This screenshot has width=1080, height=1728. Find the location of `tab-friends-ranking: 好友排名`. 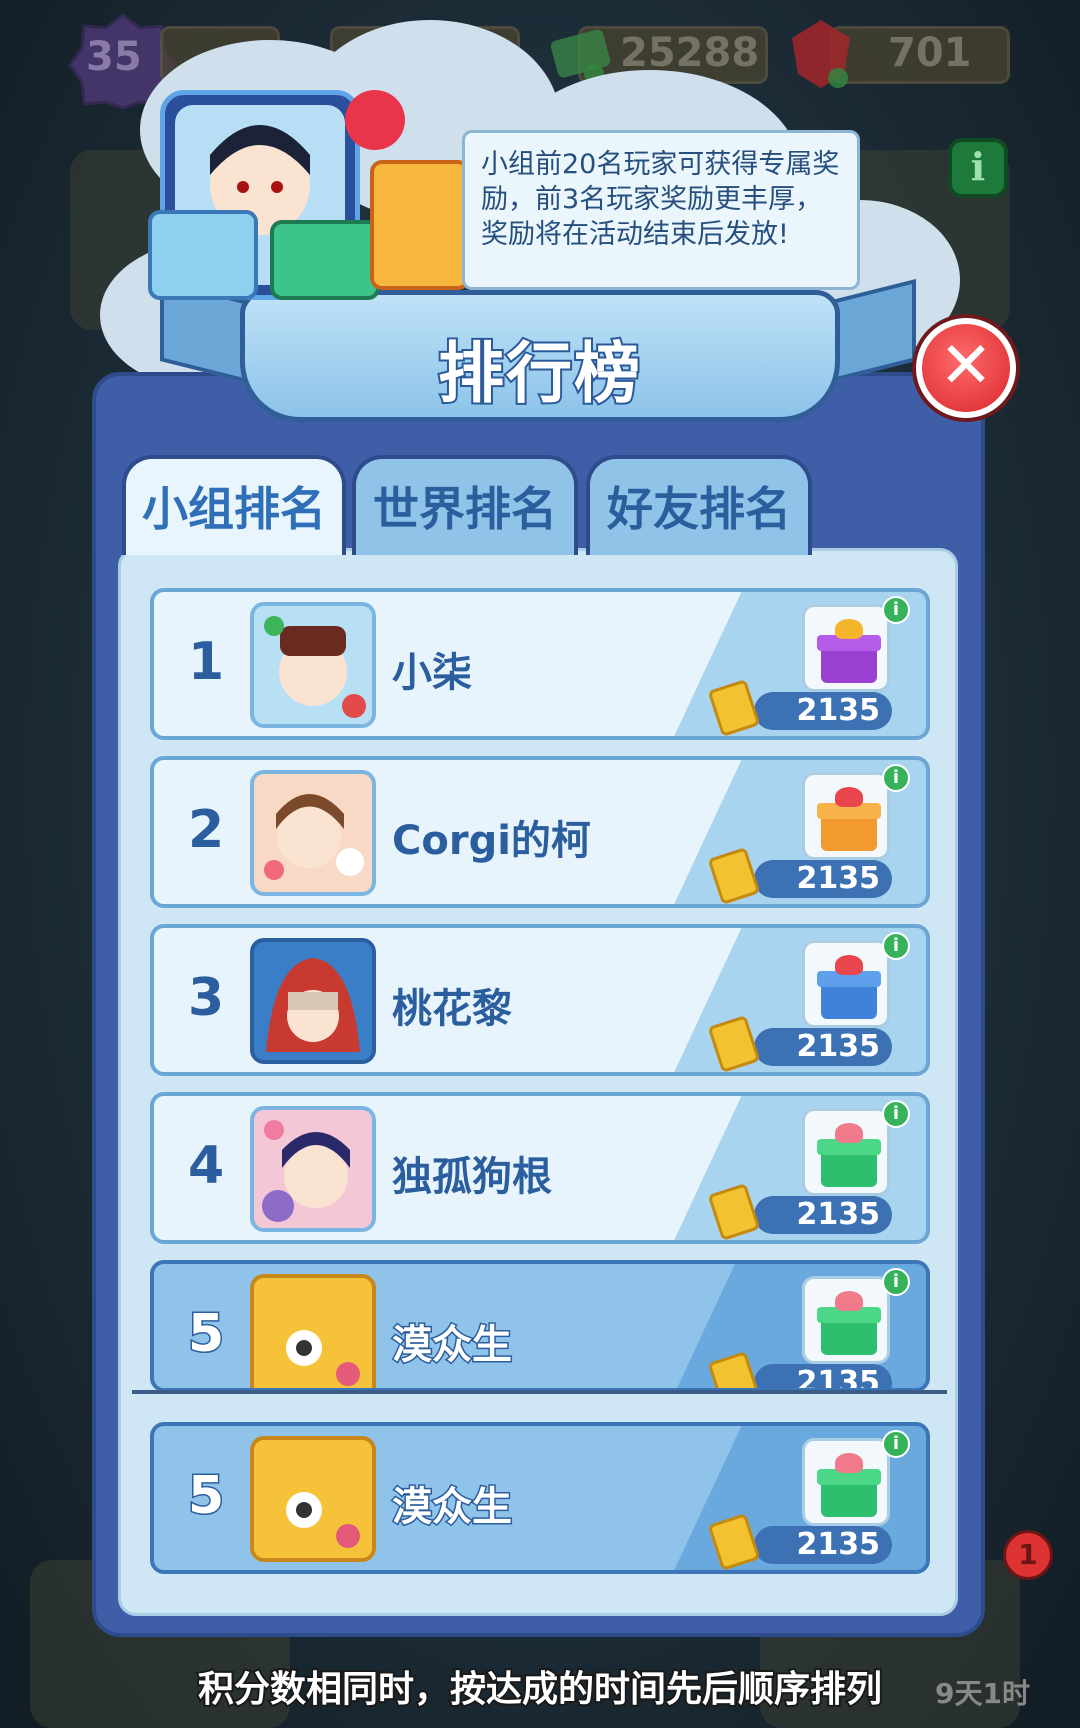

tab-friends-ranking: 好友排名 is located at coordinates (699, 505).